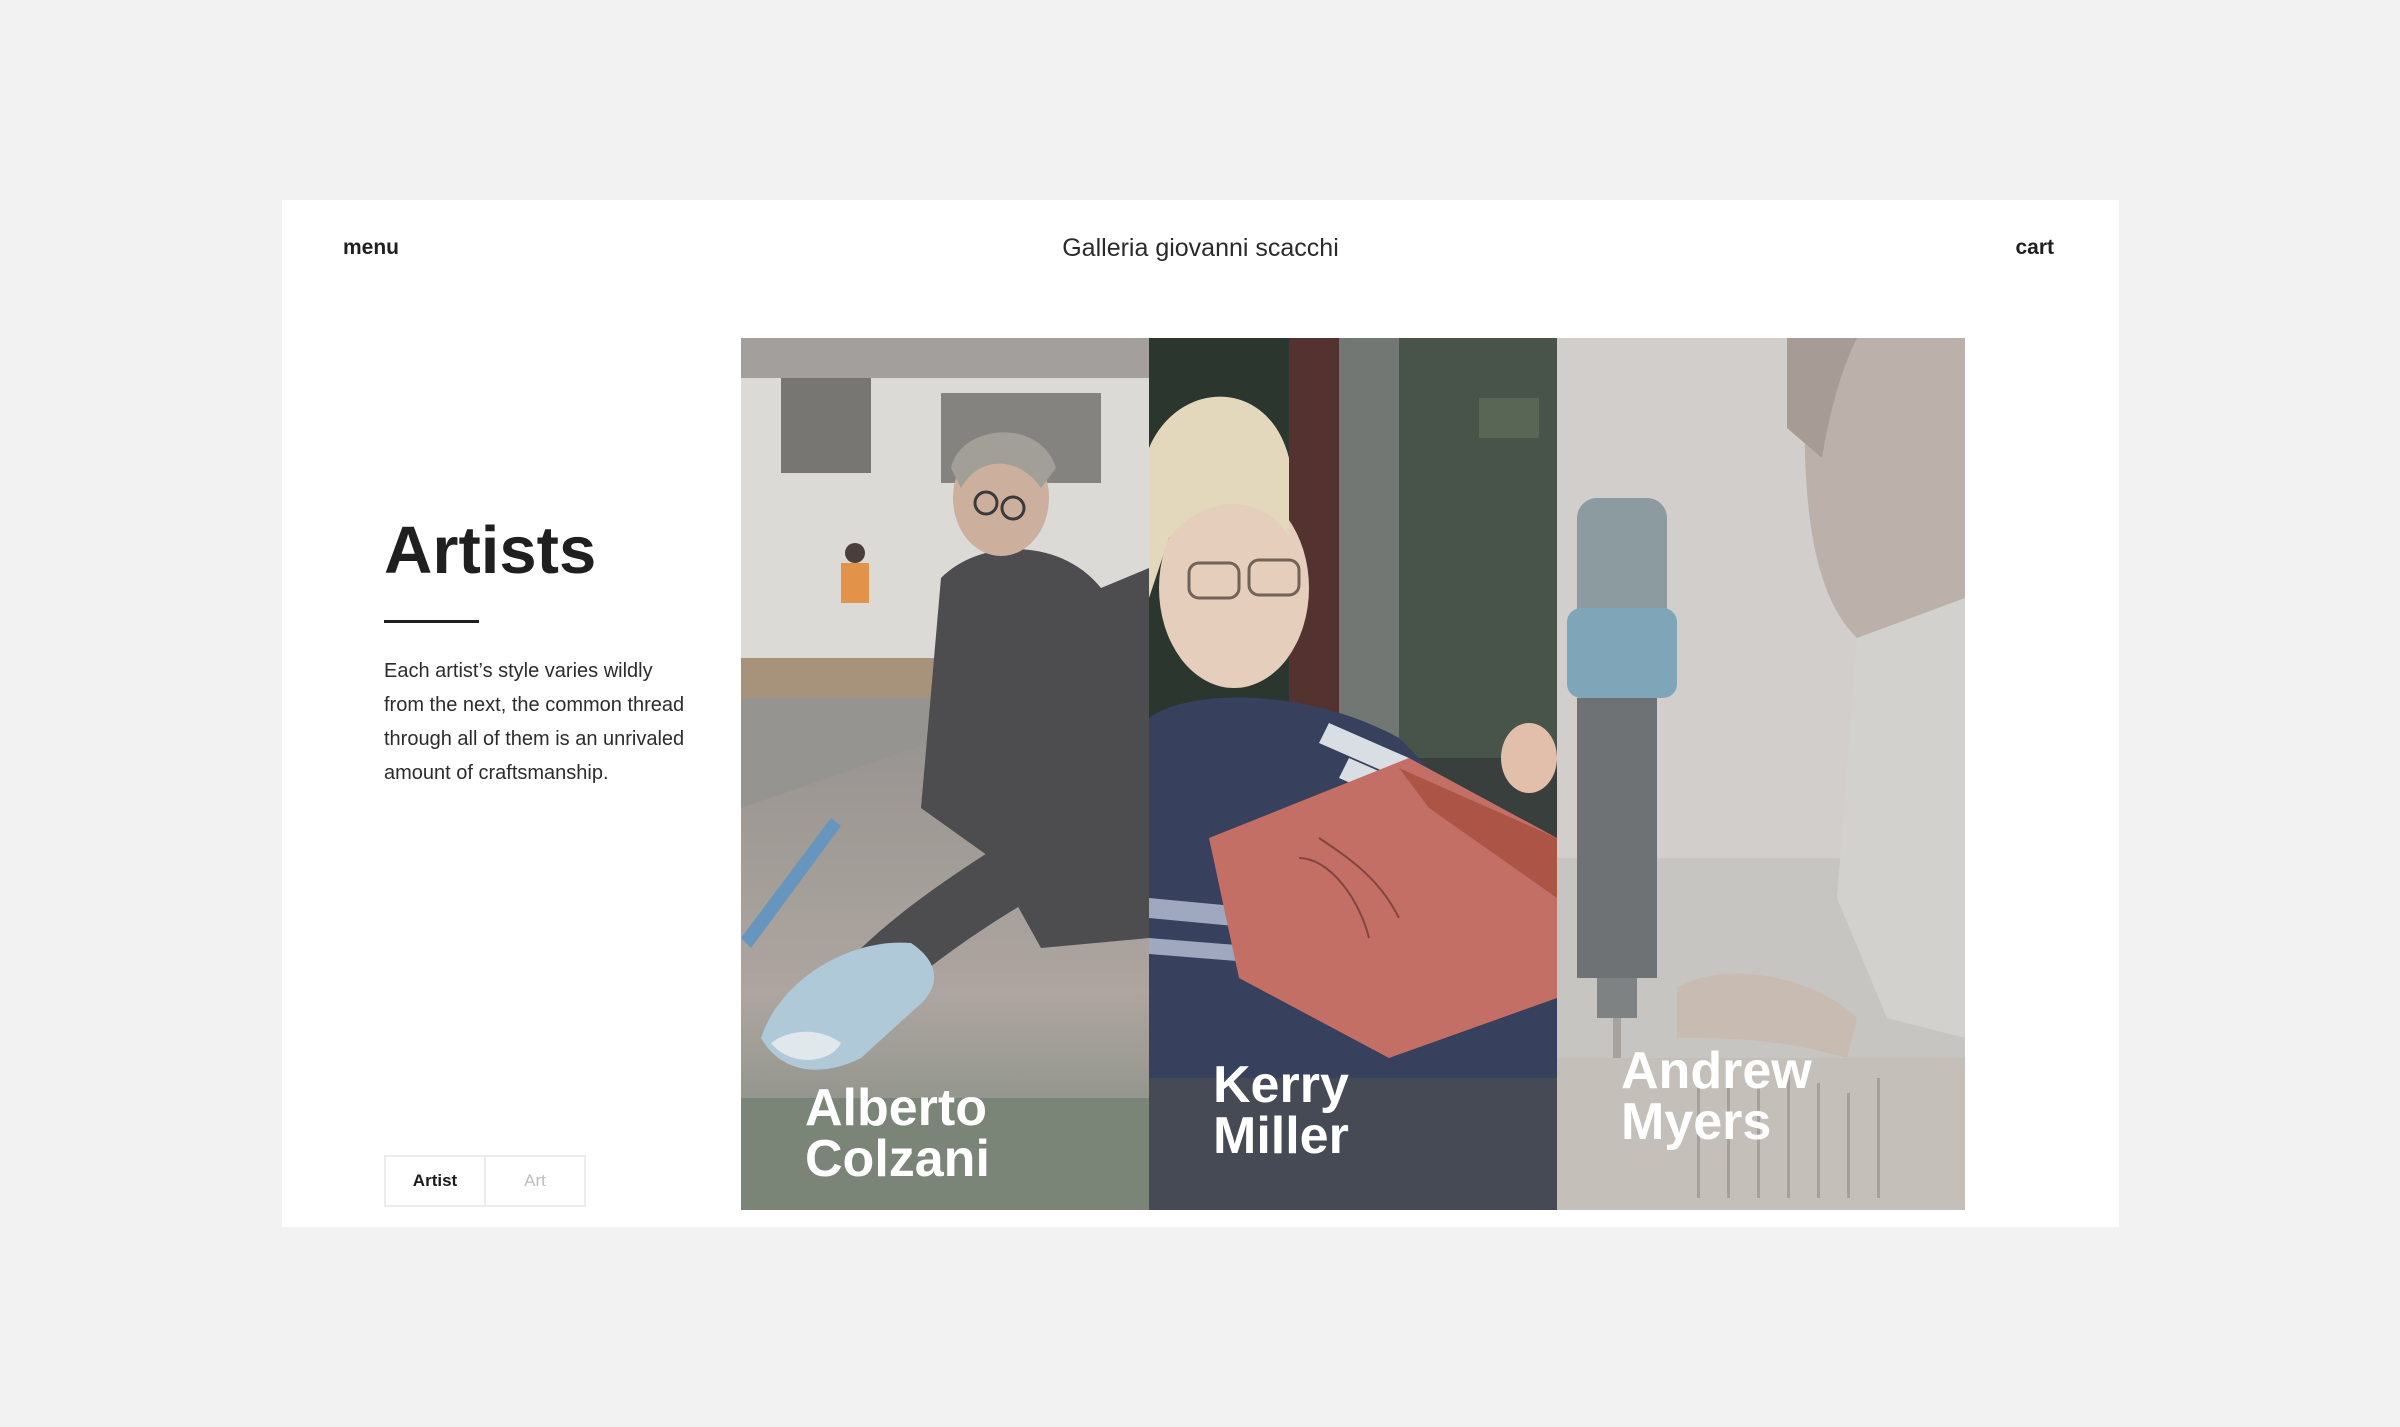 The height and width of the screenshot is (1427, 2400). Describe the element at coordinates (2034, 248) in the screenshot. I see `cart-button: cart` at that location.